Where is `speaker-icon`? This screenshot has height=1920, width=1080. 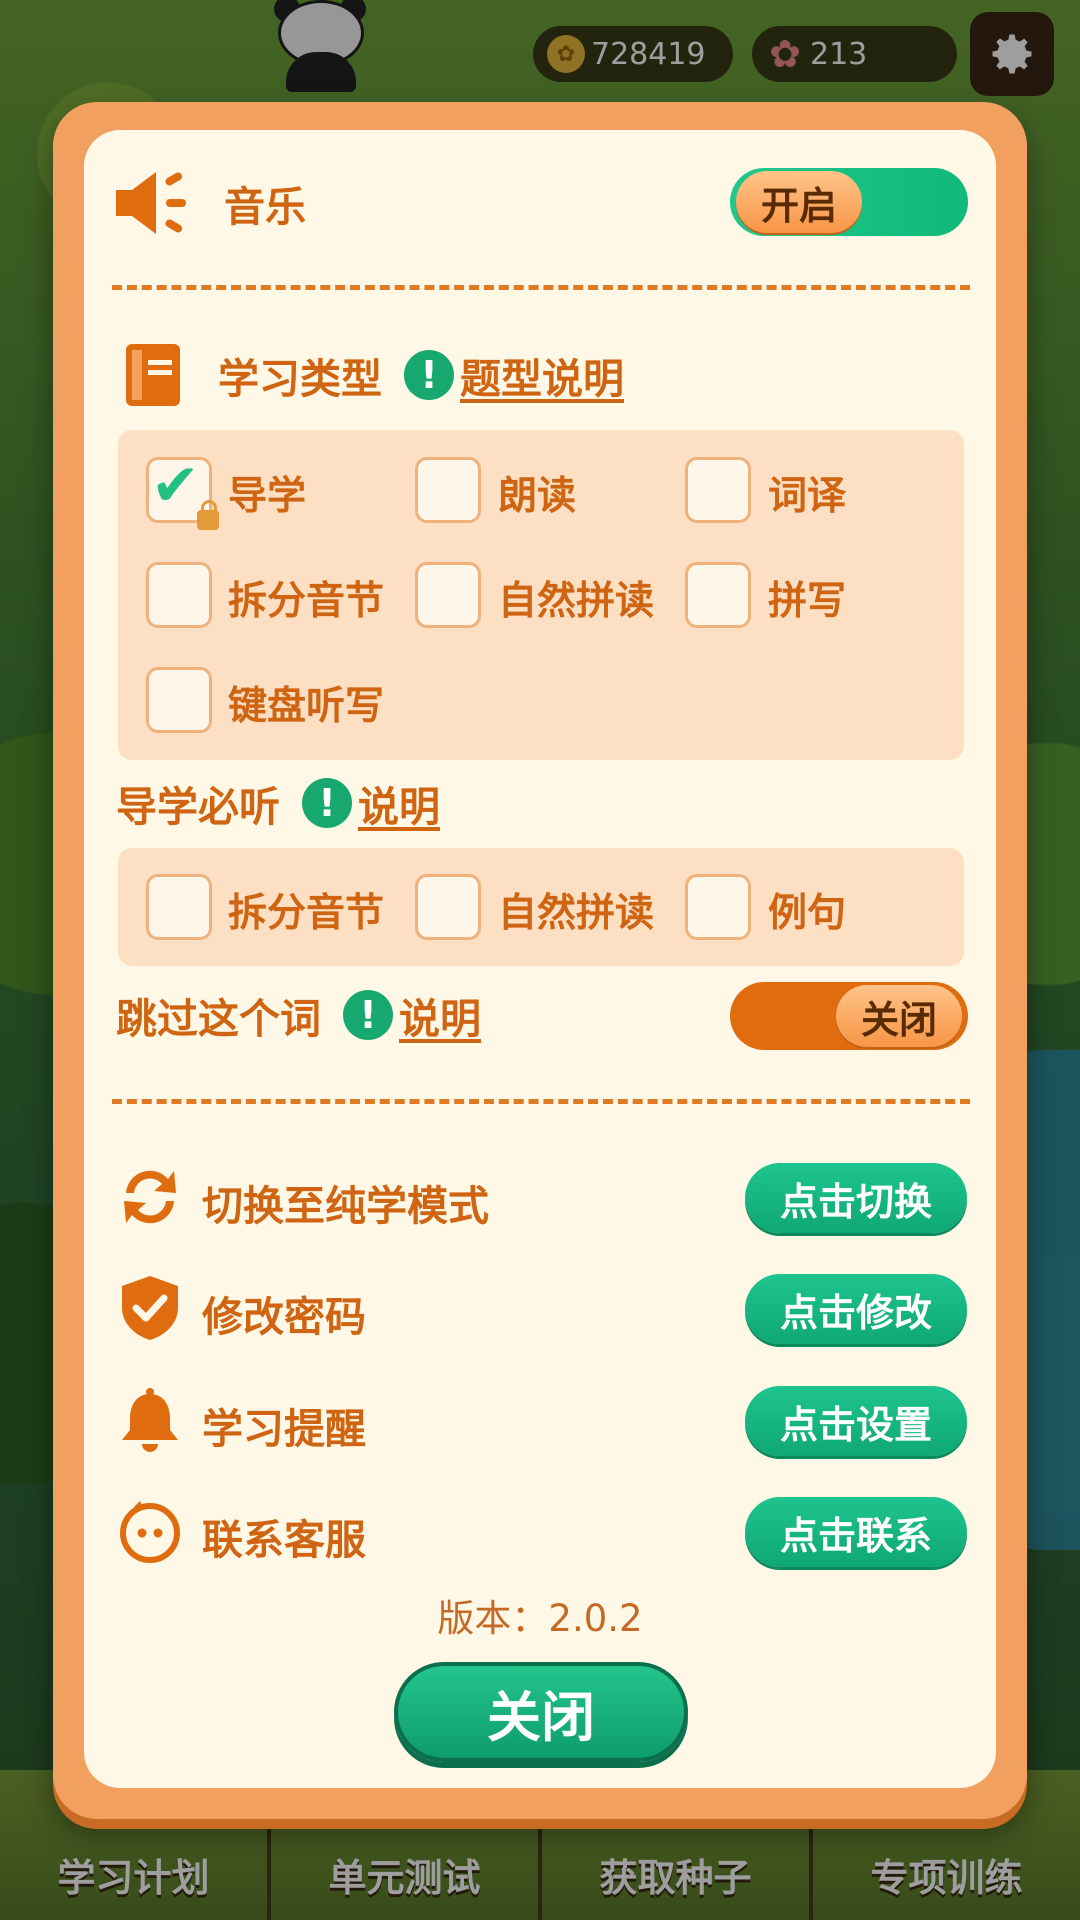 speaker-icon is located at coordinates (151, 203).